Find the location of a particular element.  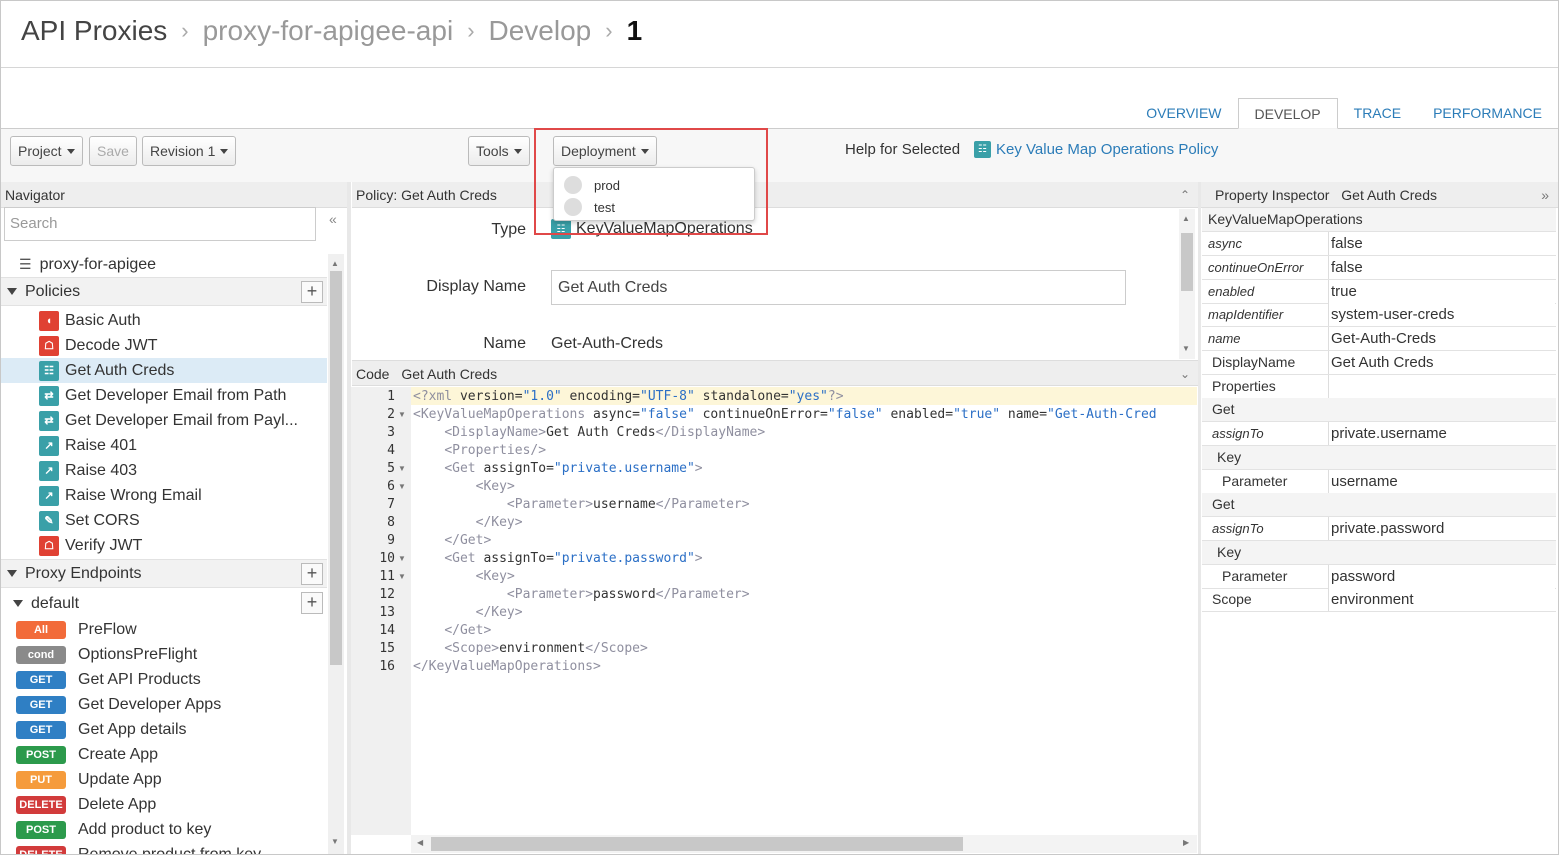

inspector-subject: Get Auth Creds is located at coordinates (1389, 195).